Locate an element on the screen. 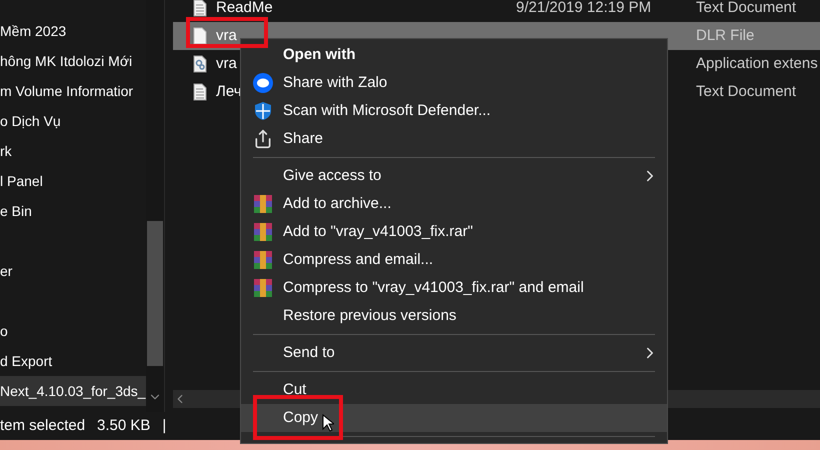 This screenshot has height=450, width=820. file-type: DLR File is located at coordinates (725, 36).